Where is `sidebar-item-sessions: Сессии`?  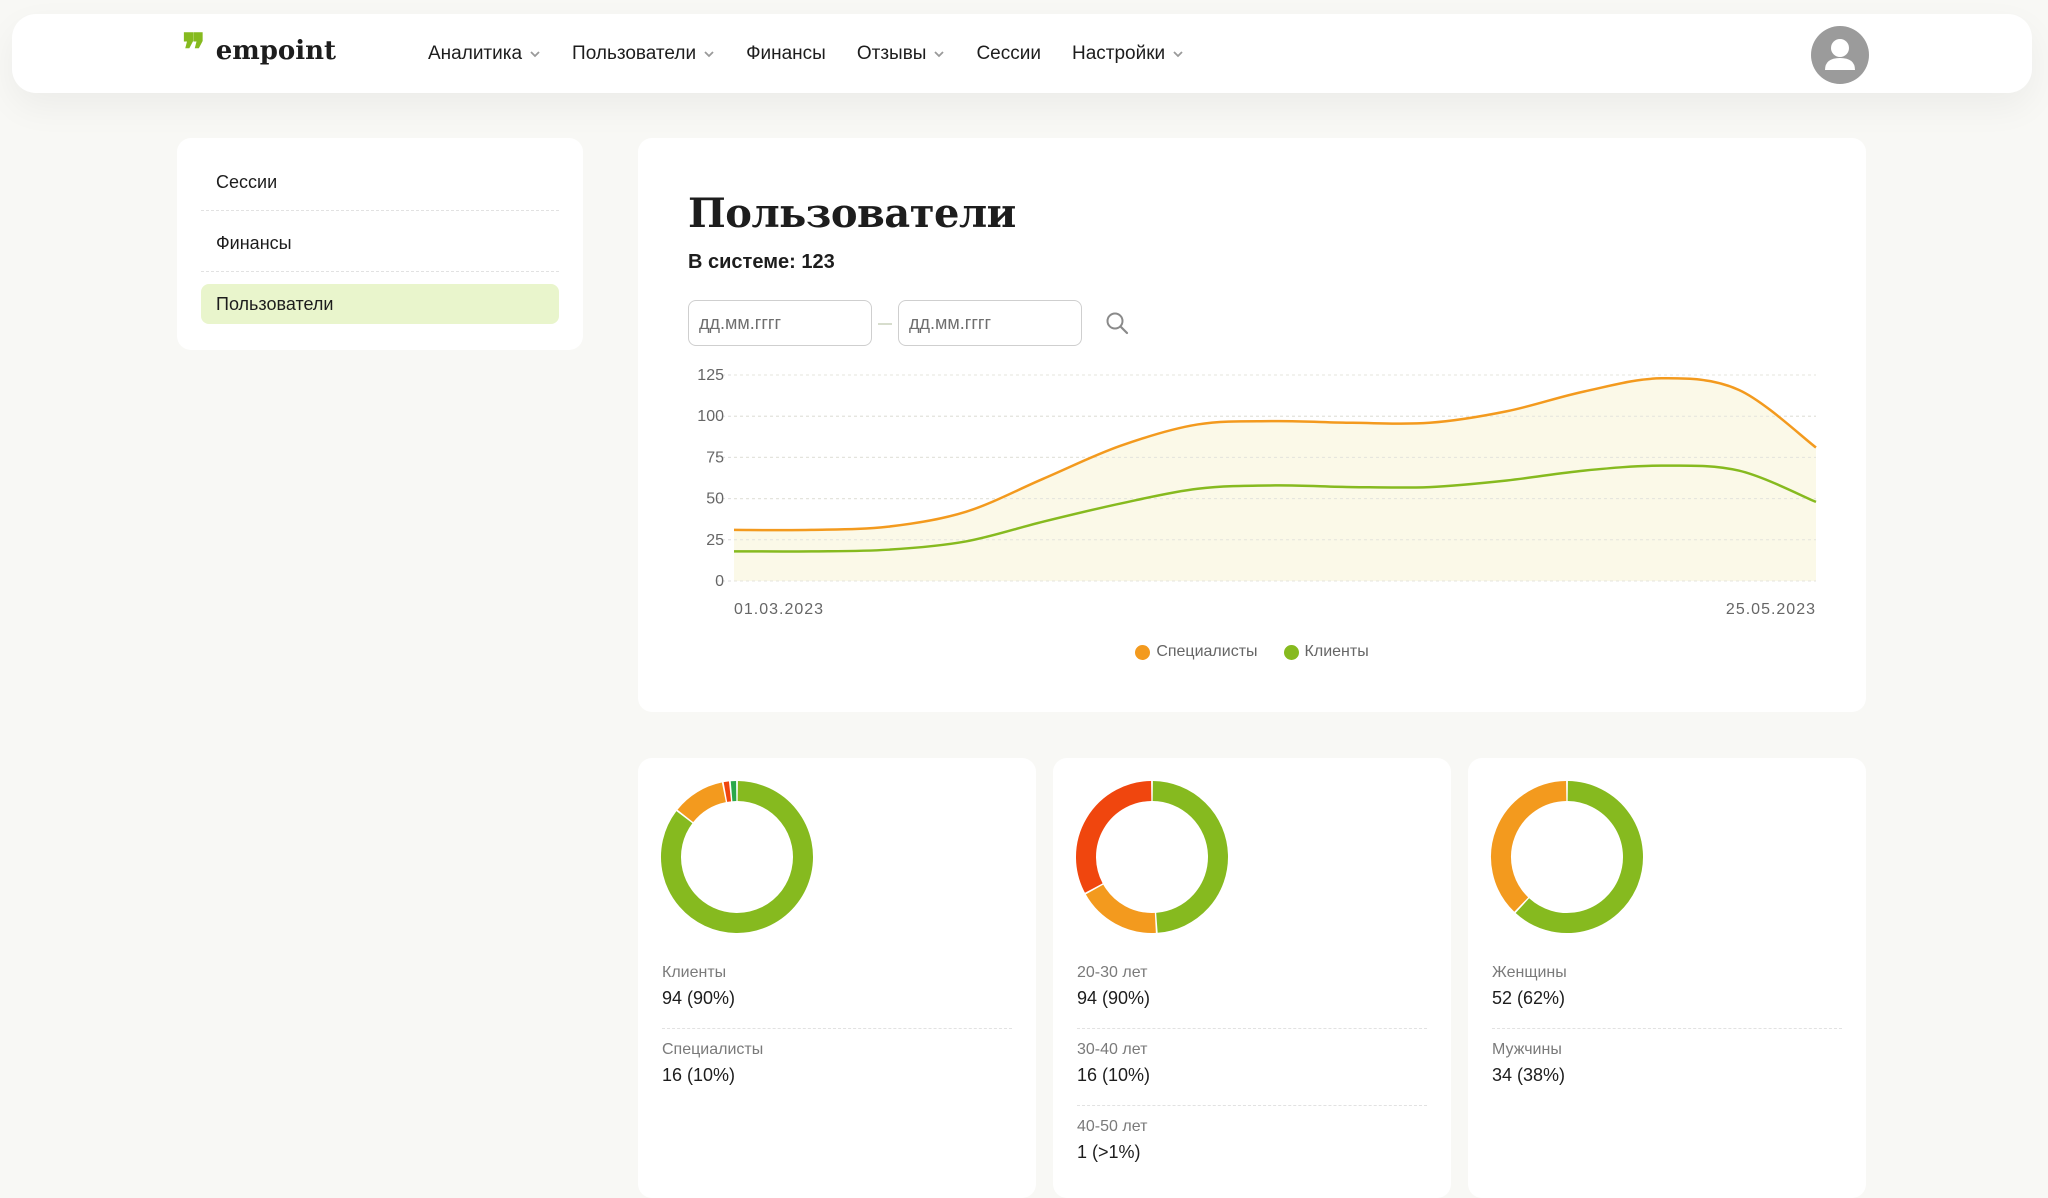 sidebar-item-sessions: Сессии is located at coordinates (380, 182).